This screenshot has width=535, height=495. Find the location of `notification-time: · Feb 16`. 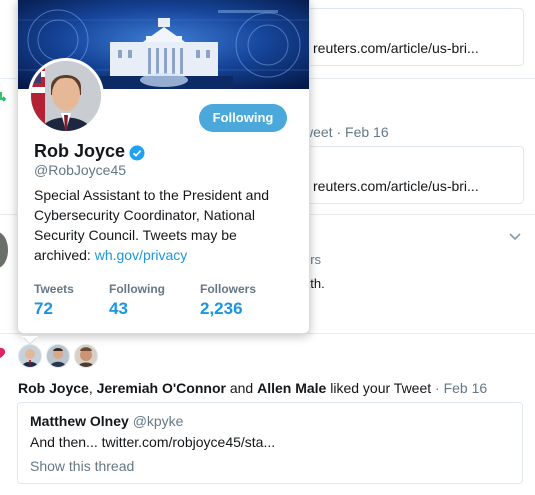

notification-time: · Feb 16 is located at coordinates (461, 388).